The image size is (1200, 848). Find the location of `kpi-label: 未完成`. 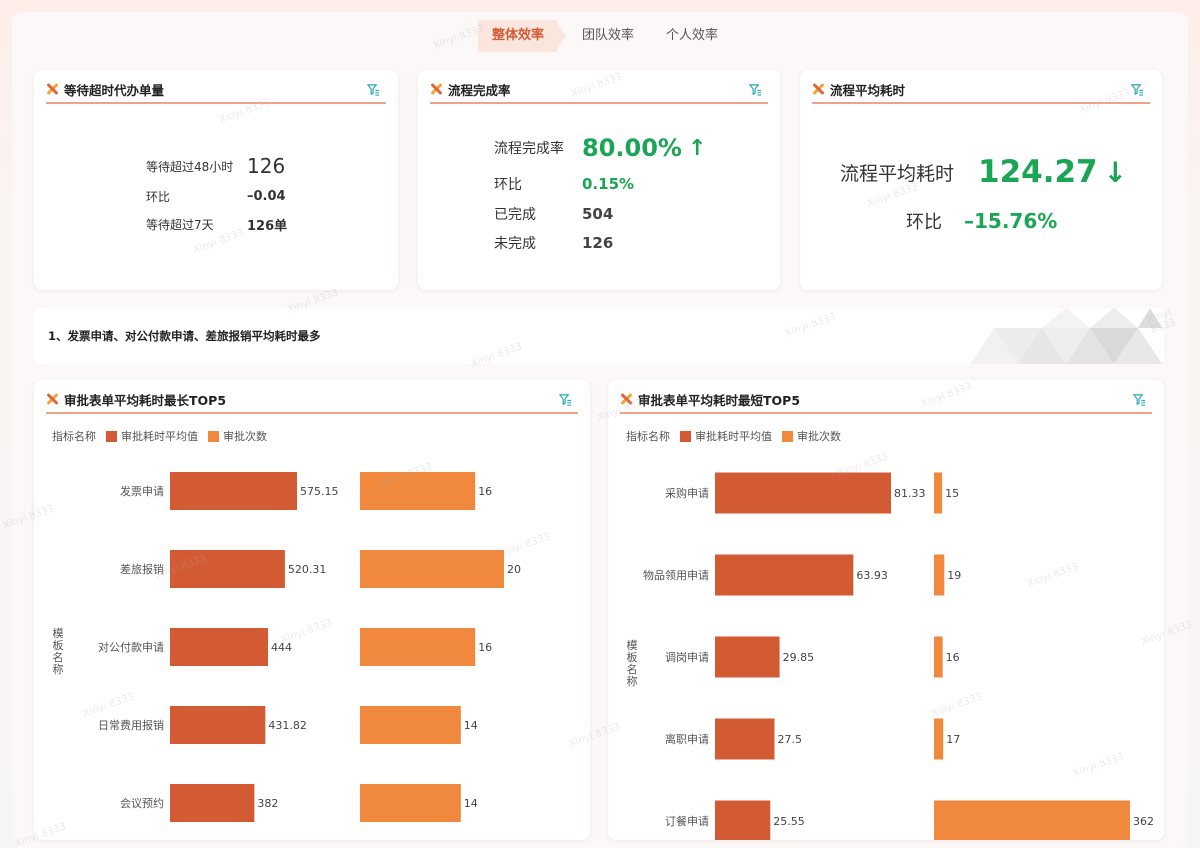

kpi-label: 未完成 is located at coordinates (515, 244).